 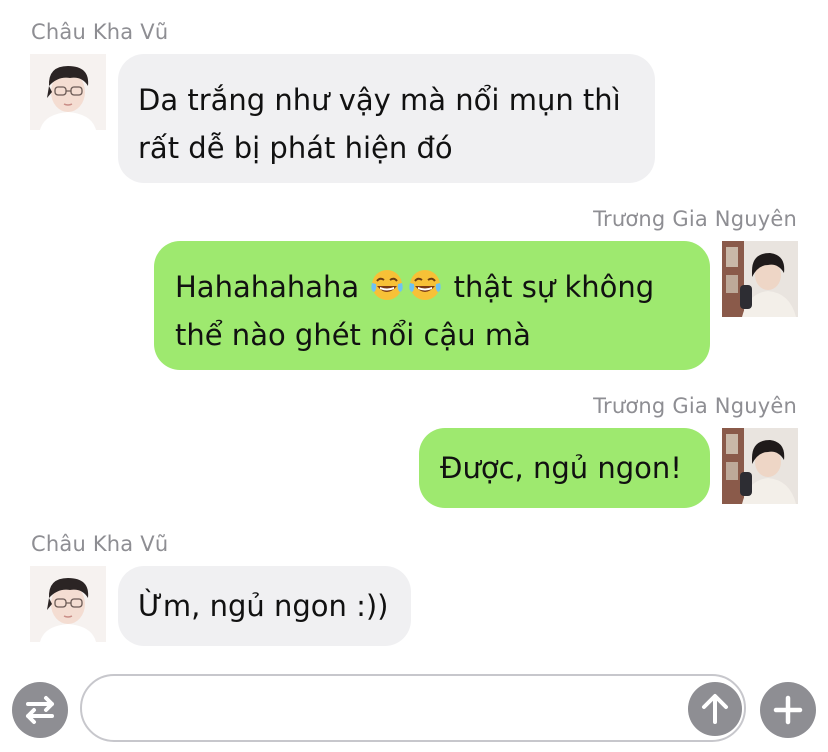 I want to click on message-text: Ừm, ngủ ngon :)), so click(x=263, y=606).